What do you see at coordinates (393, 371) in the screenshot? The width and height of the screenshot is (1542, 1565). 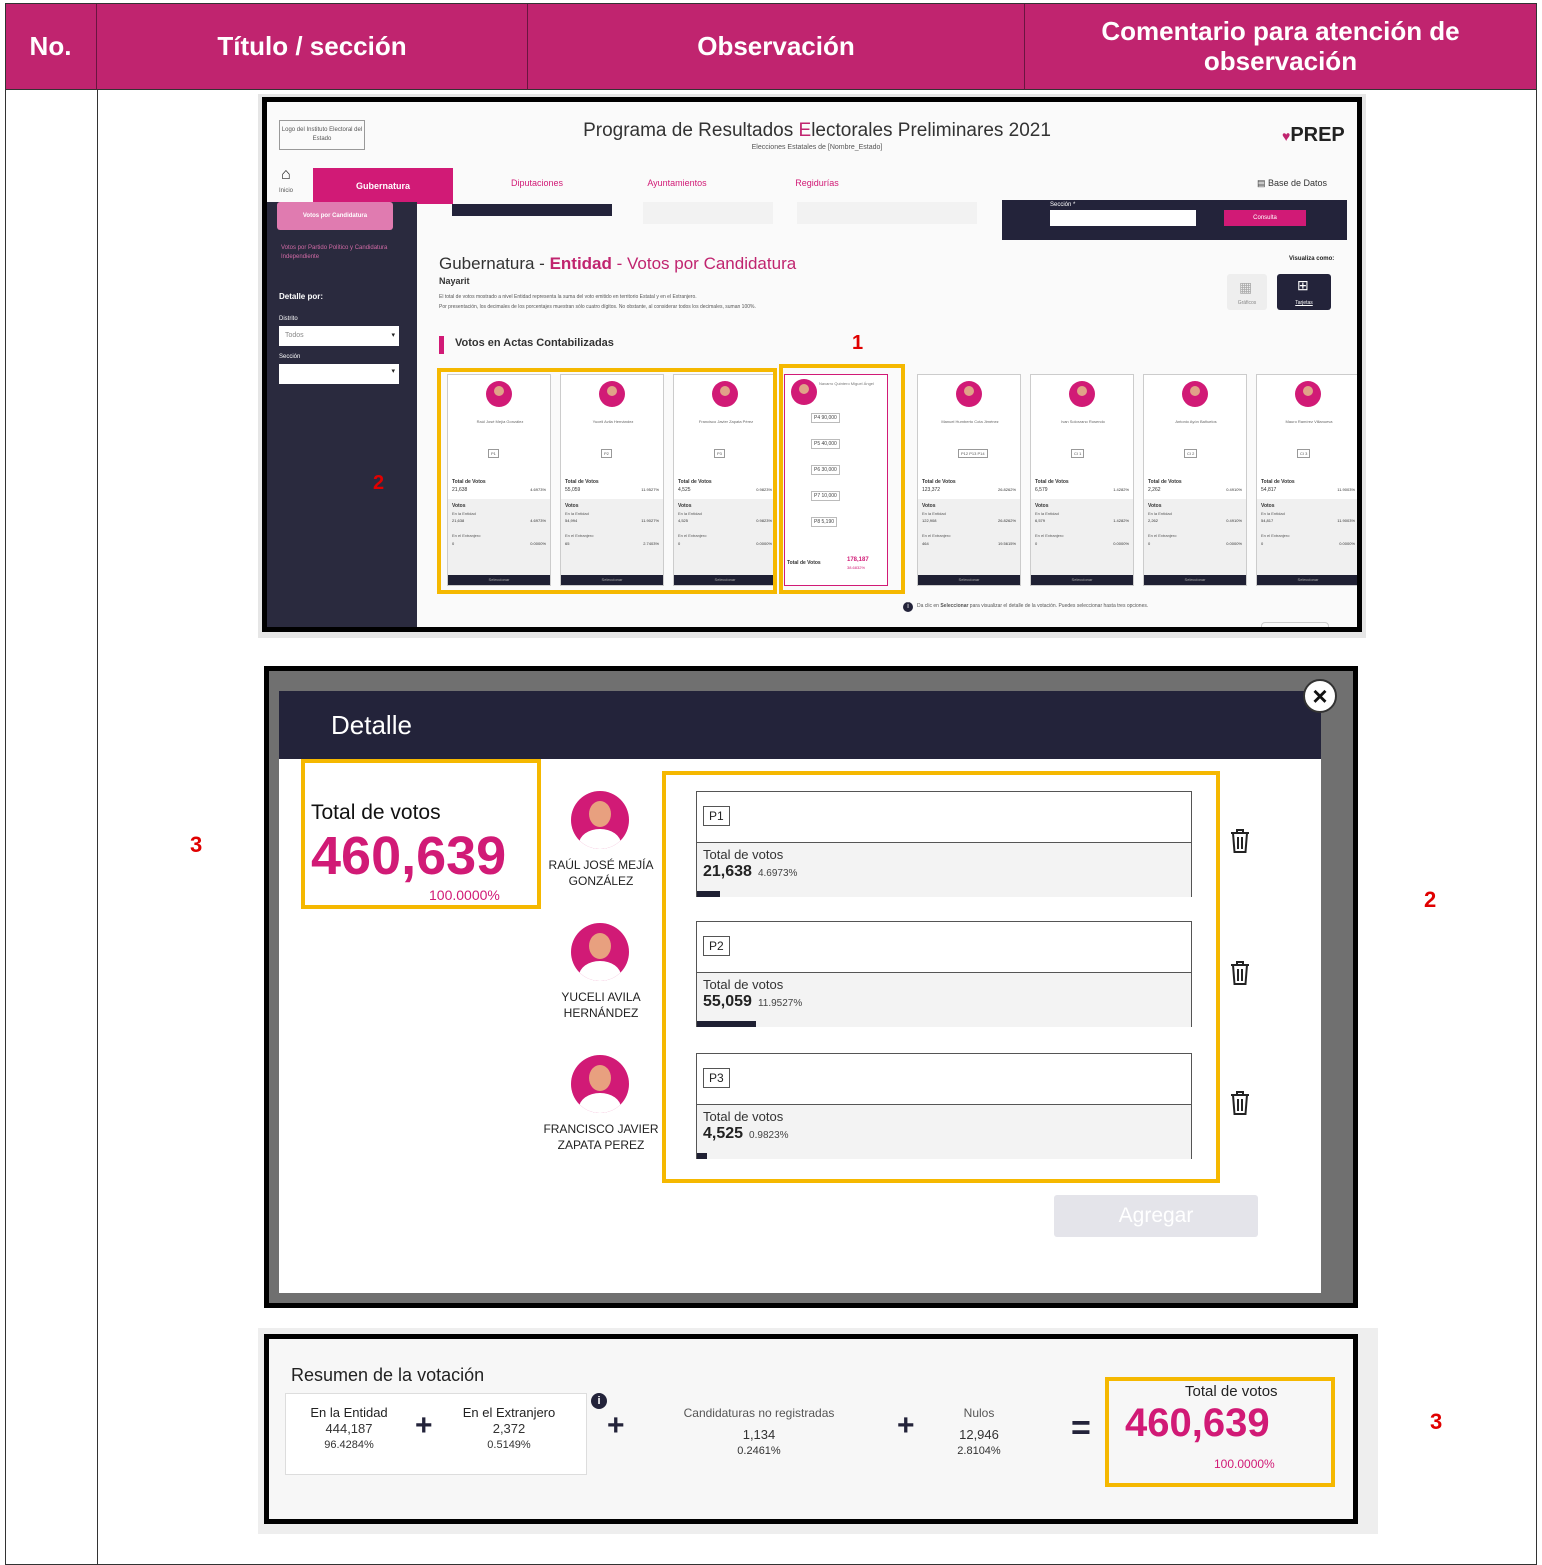 I see `chevron-down-icon: ▾` at bounding box center [393, 371].